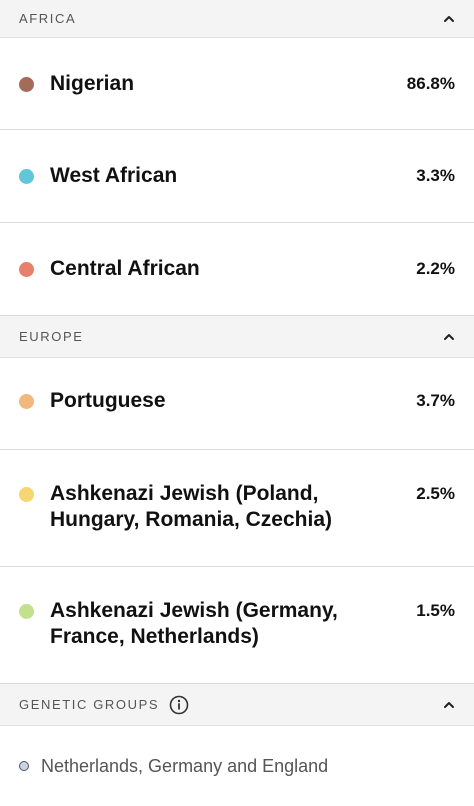  I want to click on ancestry-label-line: France, Netherlands), so click(154, 636).